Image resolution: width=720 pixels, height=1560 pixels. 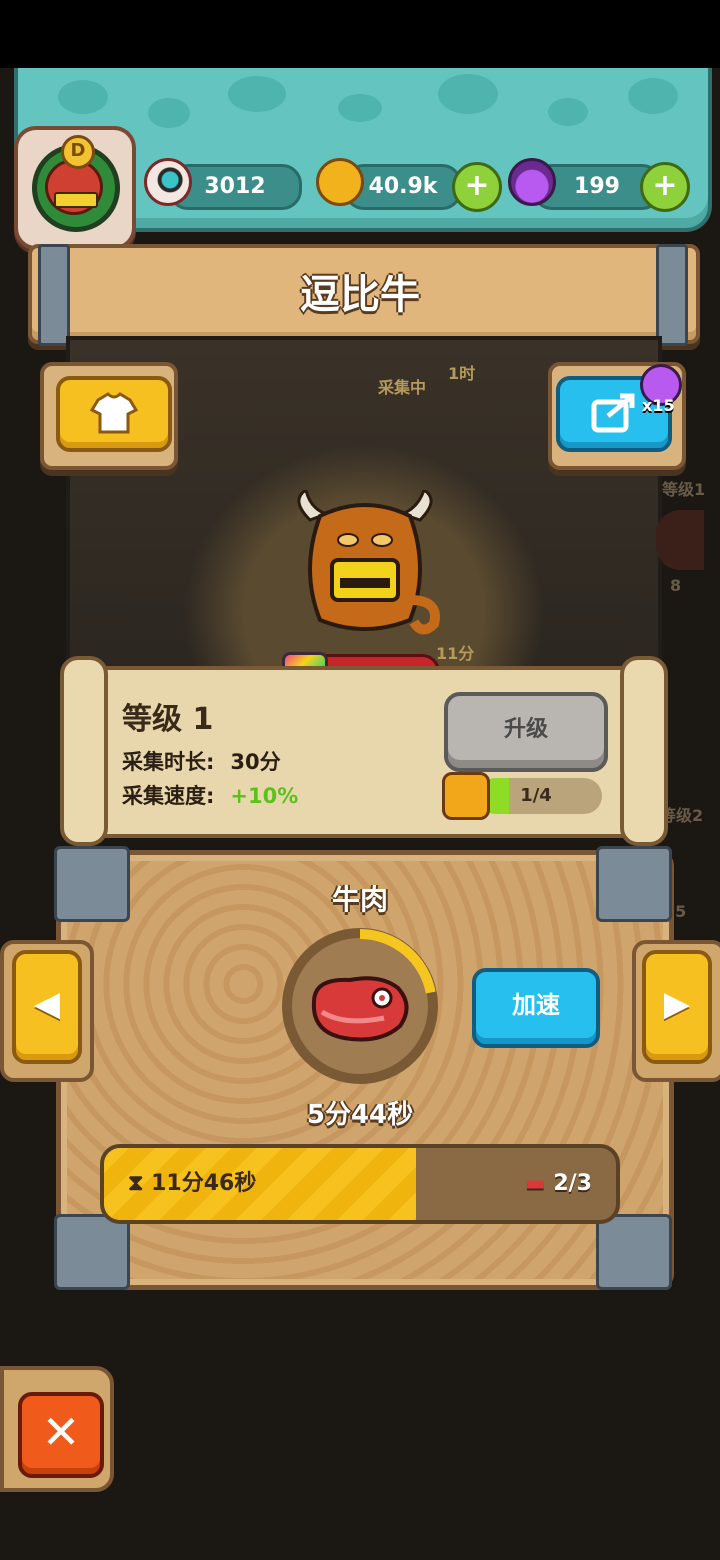 What do you see at coordinates (676, 585) in the screenshot?
I see `side-level1-count: 8` at bounding box center [676, 585].